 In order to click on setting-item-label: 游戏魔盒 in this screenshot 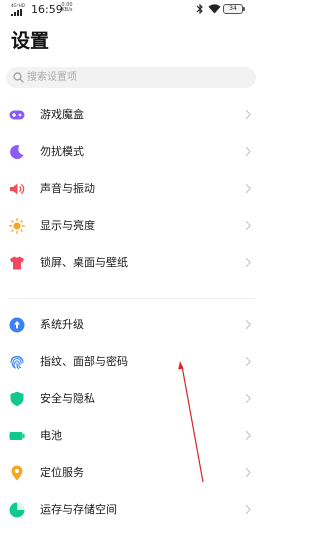, I will do `click(62, 114)`.